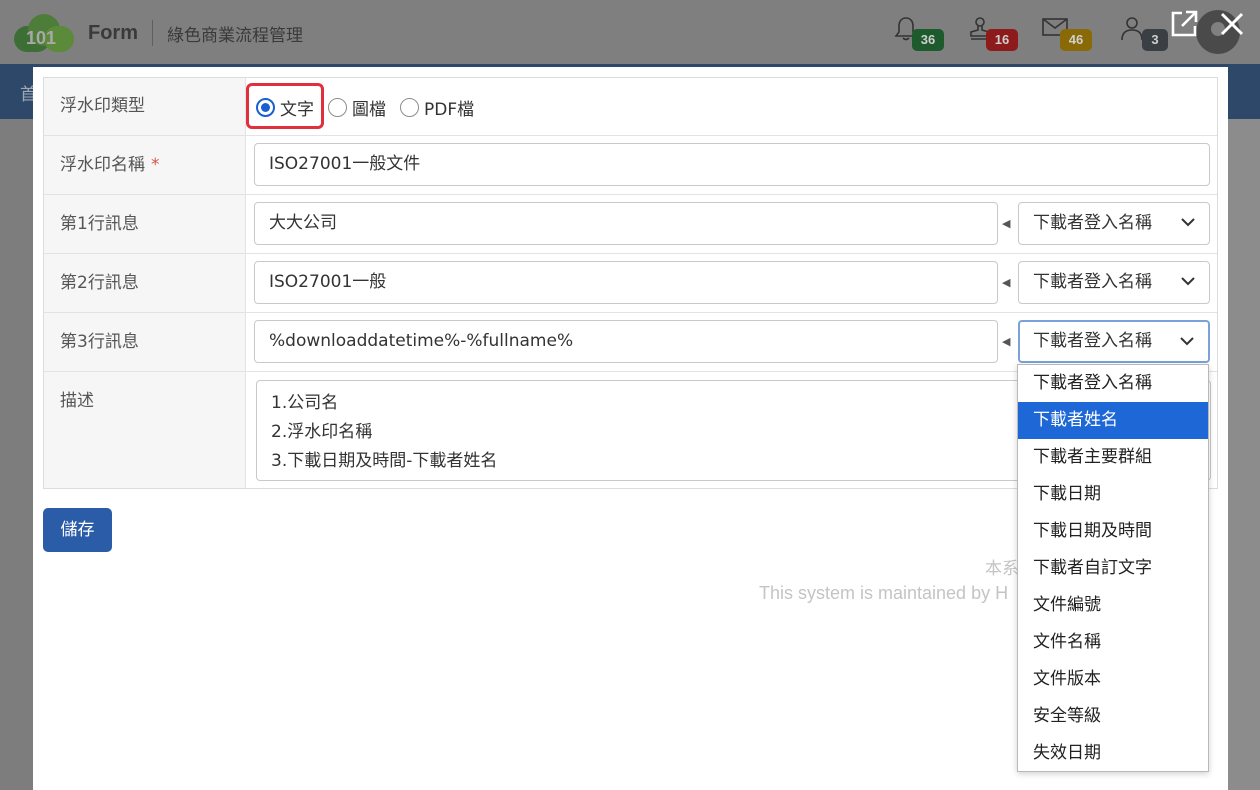  What do you see at coordinates (145, 283) in the screenshot?
I see `line2-label: 第2行訊息` at bounding box center [145, 283].